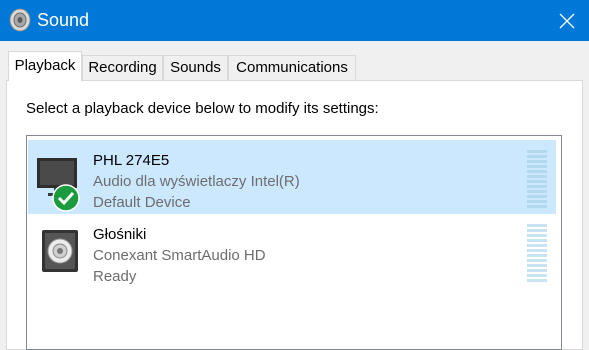  Describe the element at coordinates (195, 67) in the screenshot. I see `tab-sounds: Sounds` at that location.